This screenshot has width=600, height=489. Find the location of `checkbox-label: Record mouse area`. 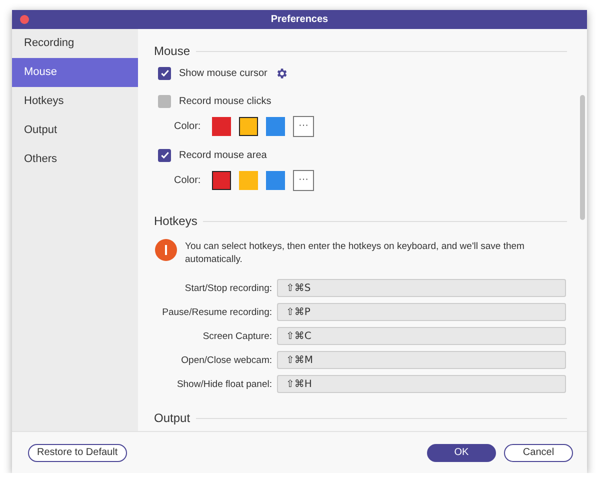

checkbox-label: Record mouse area is located at coordinates (223, 155).